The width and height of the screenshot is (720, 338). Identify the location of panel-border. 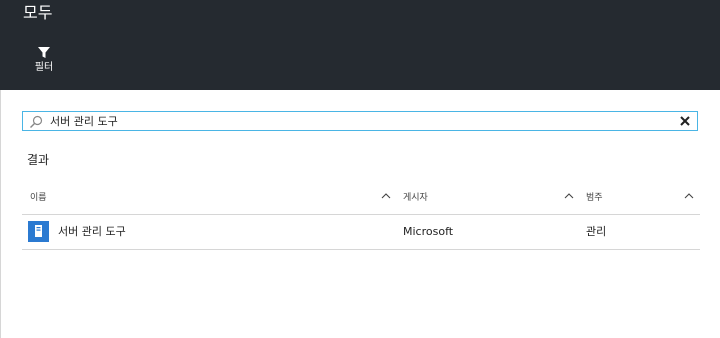
(0, 214).